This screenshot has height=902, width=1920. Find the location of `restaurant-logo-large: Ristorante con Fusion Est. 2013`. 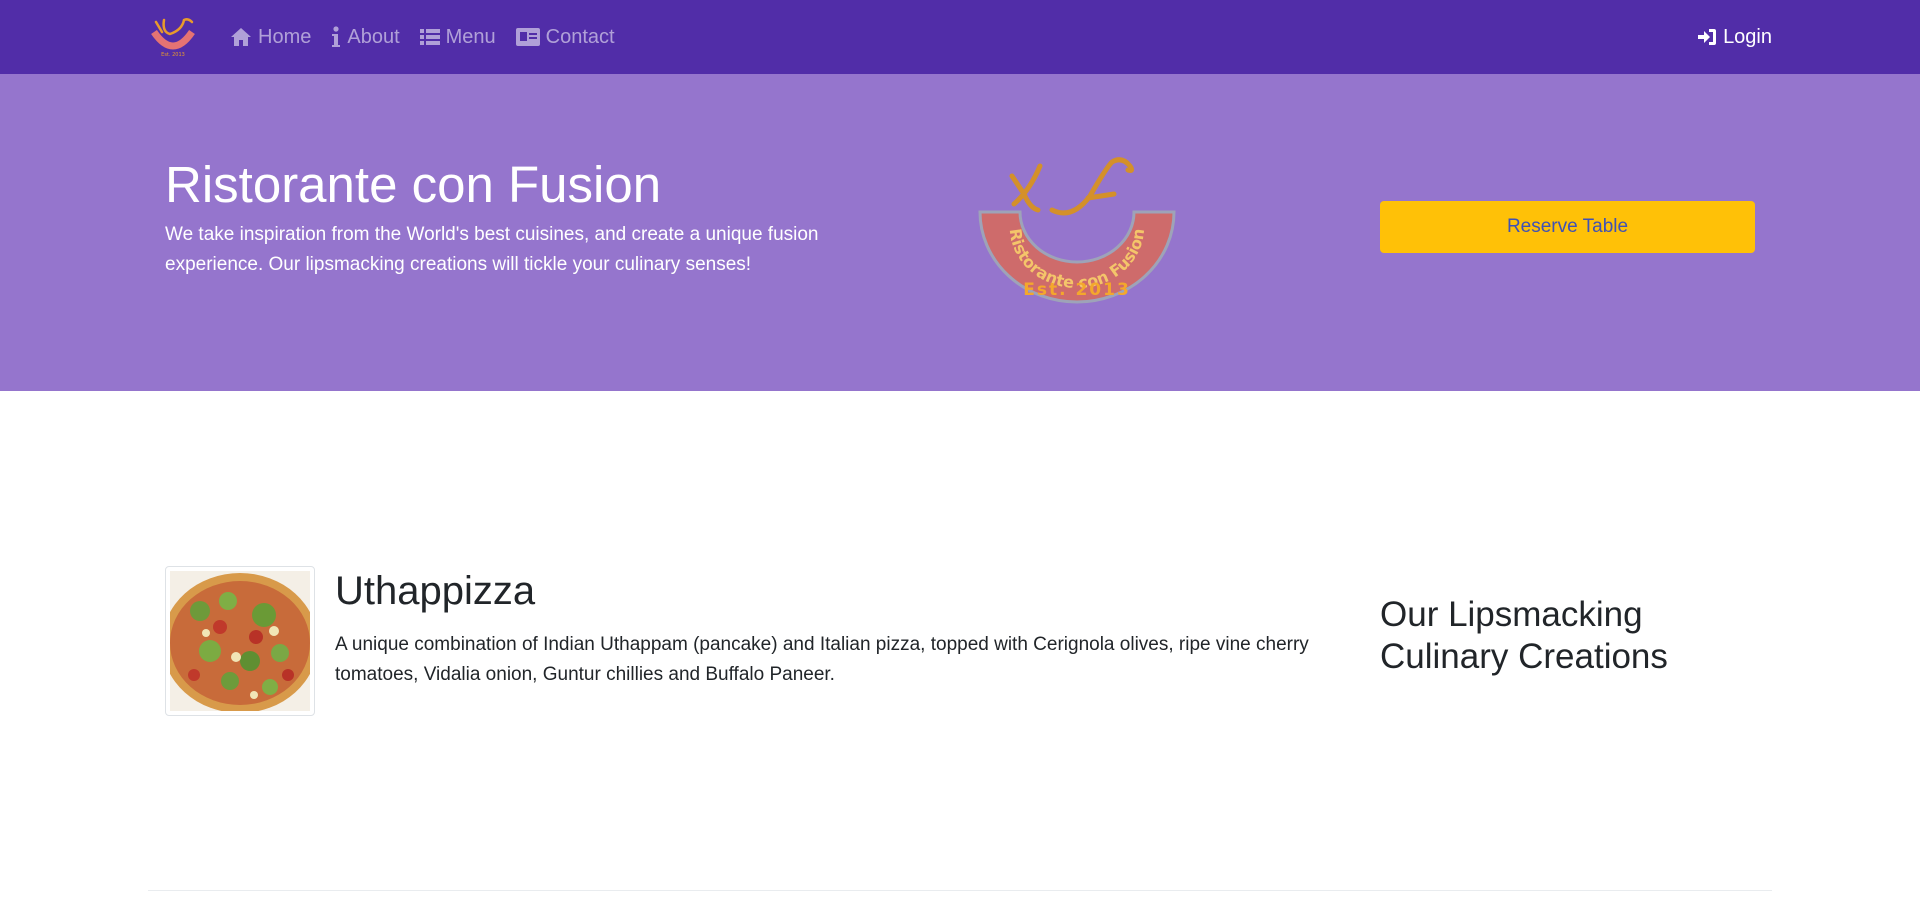

restaurant-logo-large: Ristorante con Fusion Est. 2013 is located at coordinates (1077, 230).